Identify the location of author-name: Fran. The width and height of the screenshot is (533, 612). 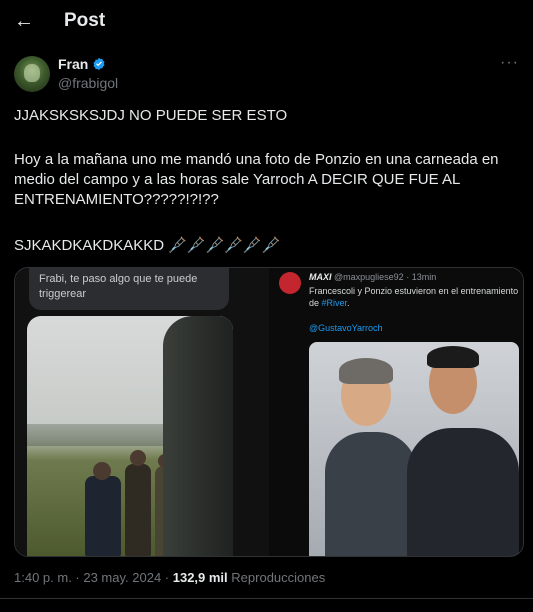
(73, 64).